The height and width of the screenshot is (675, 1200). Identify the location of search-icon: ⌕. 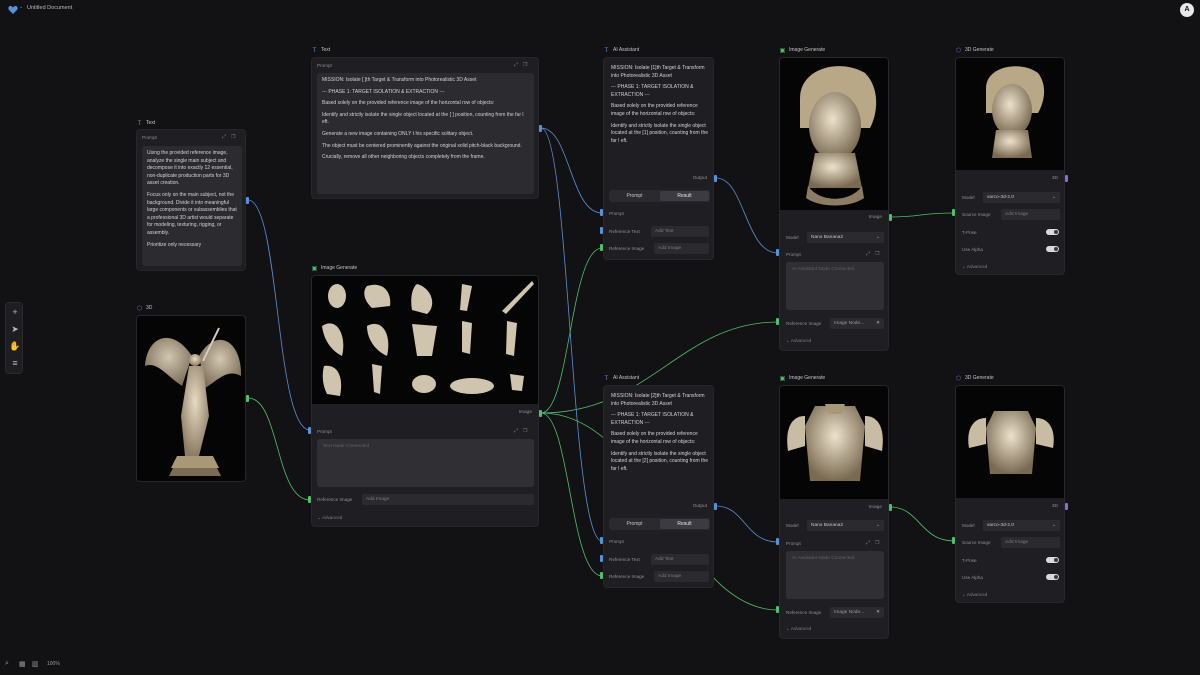
(9, 665).